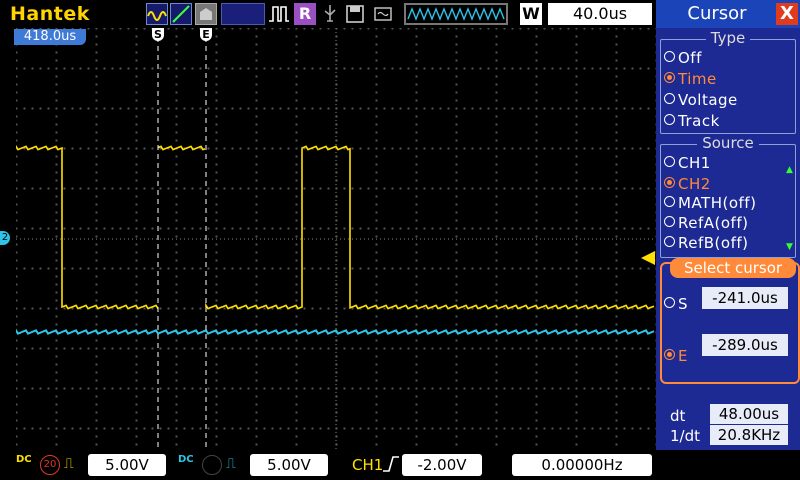 Image resolution: width=800 pixels, height=480 pixels. What do you see at coordinates (789, 170) in the screenshot?
I see `scroll-up-icon: ▲` at bounding box center [789, 170].